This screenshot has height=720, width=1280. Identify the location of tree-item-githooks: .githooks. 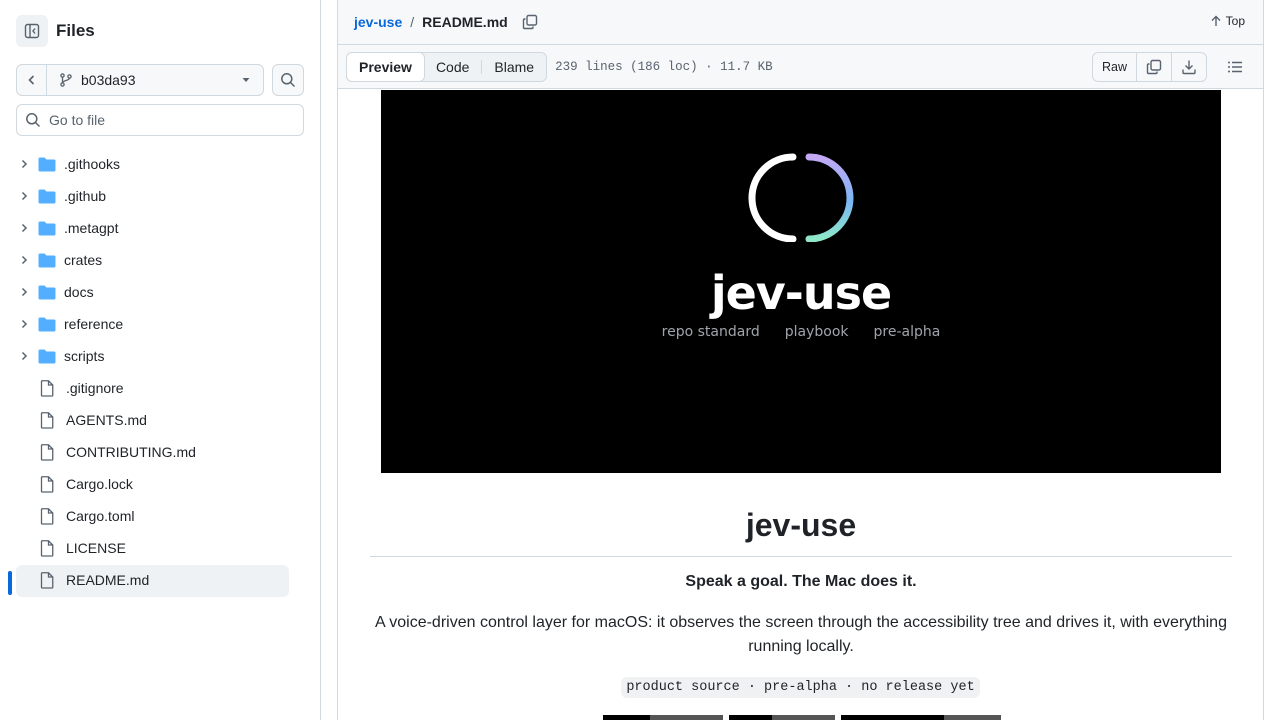
(160, 164).